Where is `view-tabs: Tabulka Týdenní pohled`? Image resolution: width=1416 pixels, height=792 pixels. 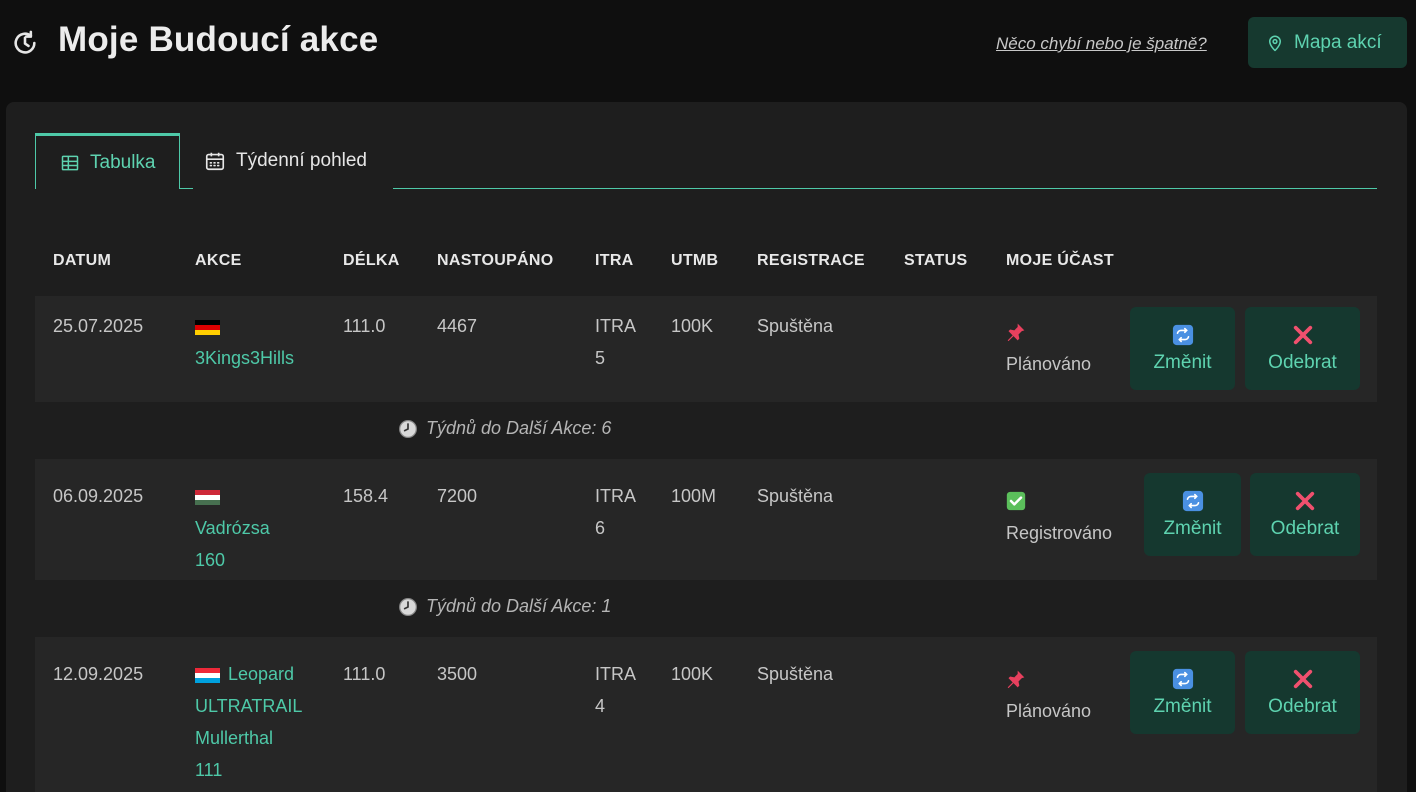
view-tabs: Tabulka Týdenní pohled is located at coordinates (706, 161).